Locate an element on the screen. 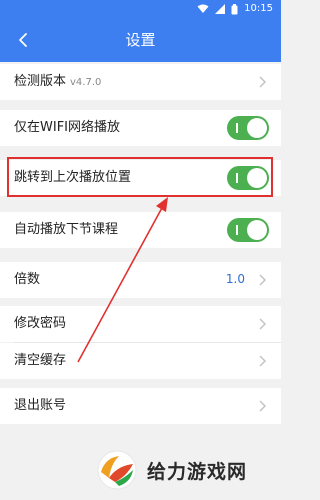 Image resolution: width=320 pixels, height=500 pixels. highlight-box is located at coordinates (140, 177).